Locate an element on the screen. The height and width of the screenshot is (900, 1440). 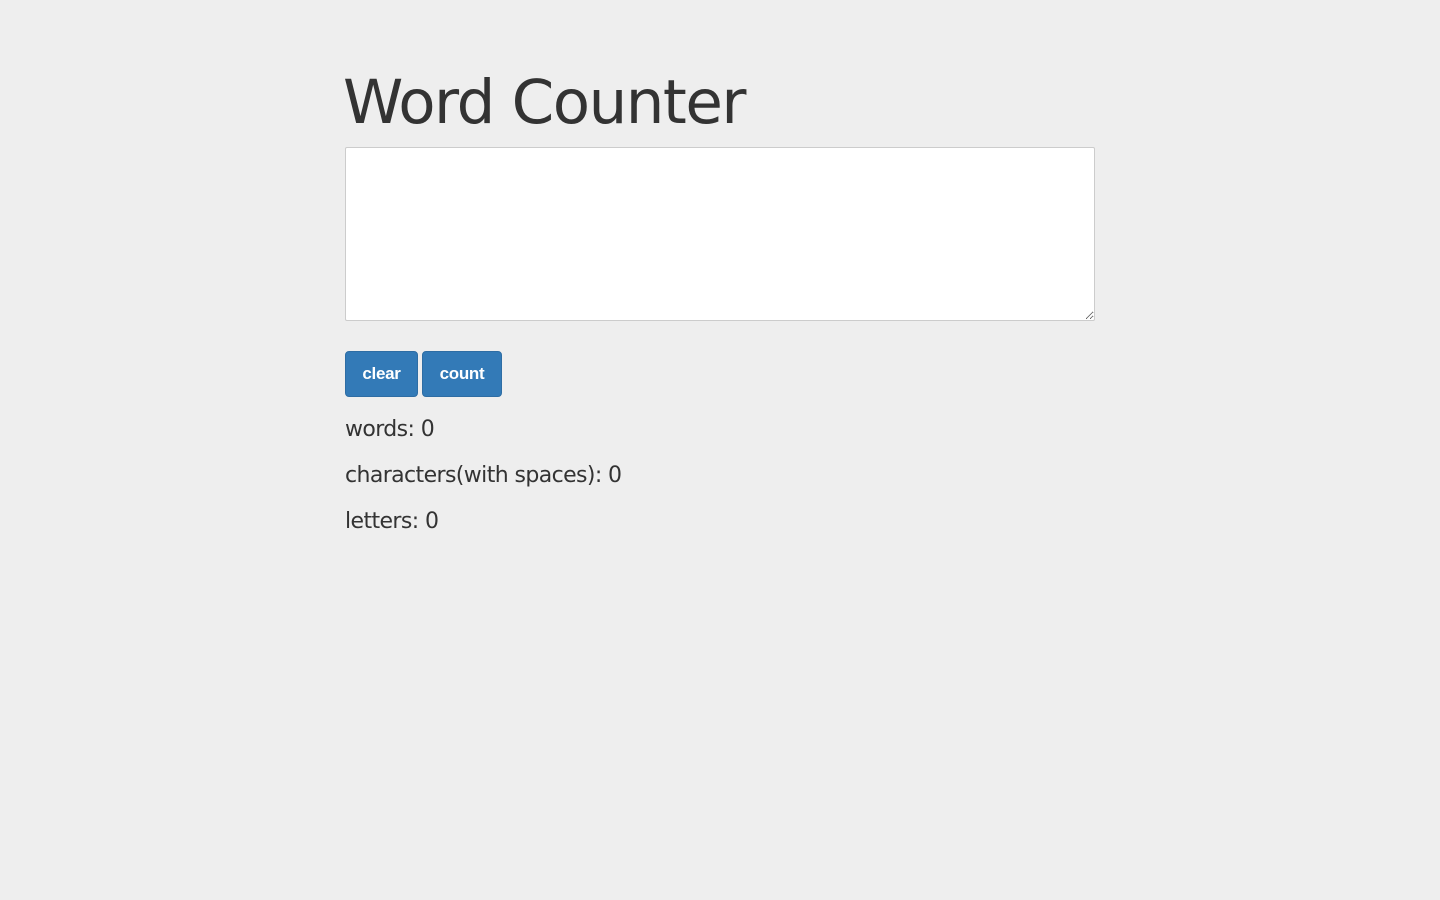
characters-count: characters(with spaces): 0 is located at coordinates (483, 475).